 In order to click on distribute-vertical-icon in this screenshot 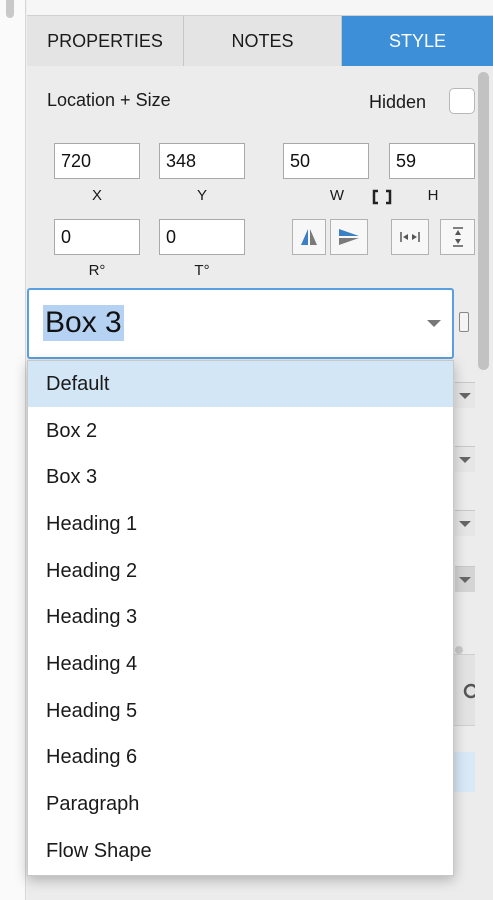, I will do `click(457, 237)`.